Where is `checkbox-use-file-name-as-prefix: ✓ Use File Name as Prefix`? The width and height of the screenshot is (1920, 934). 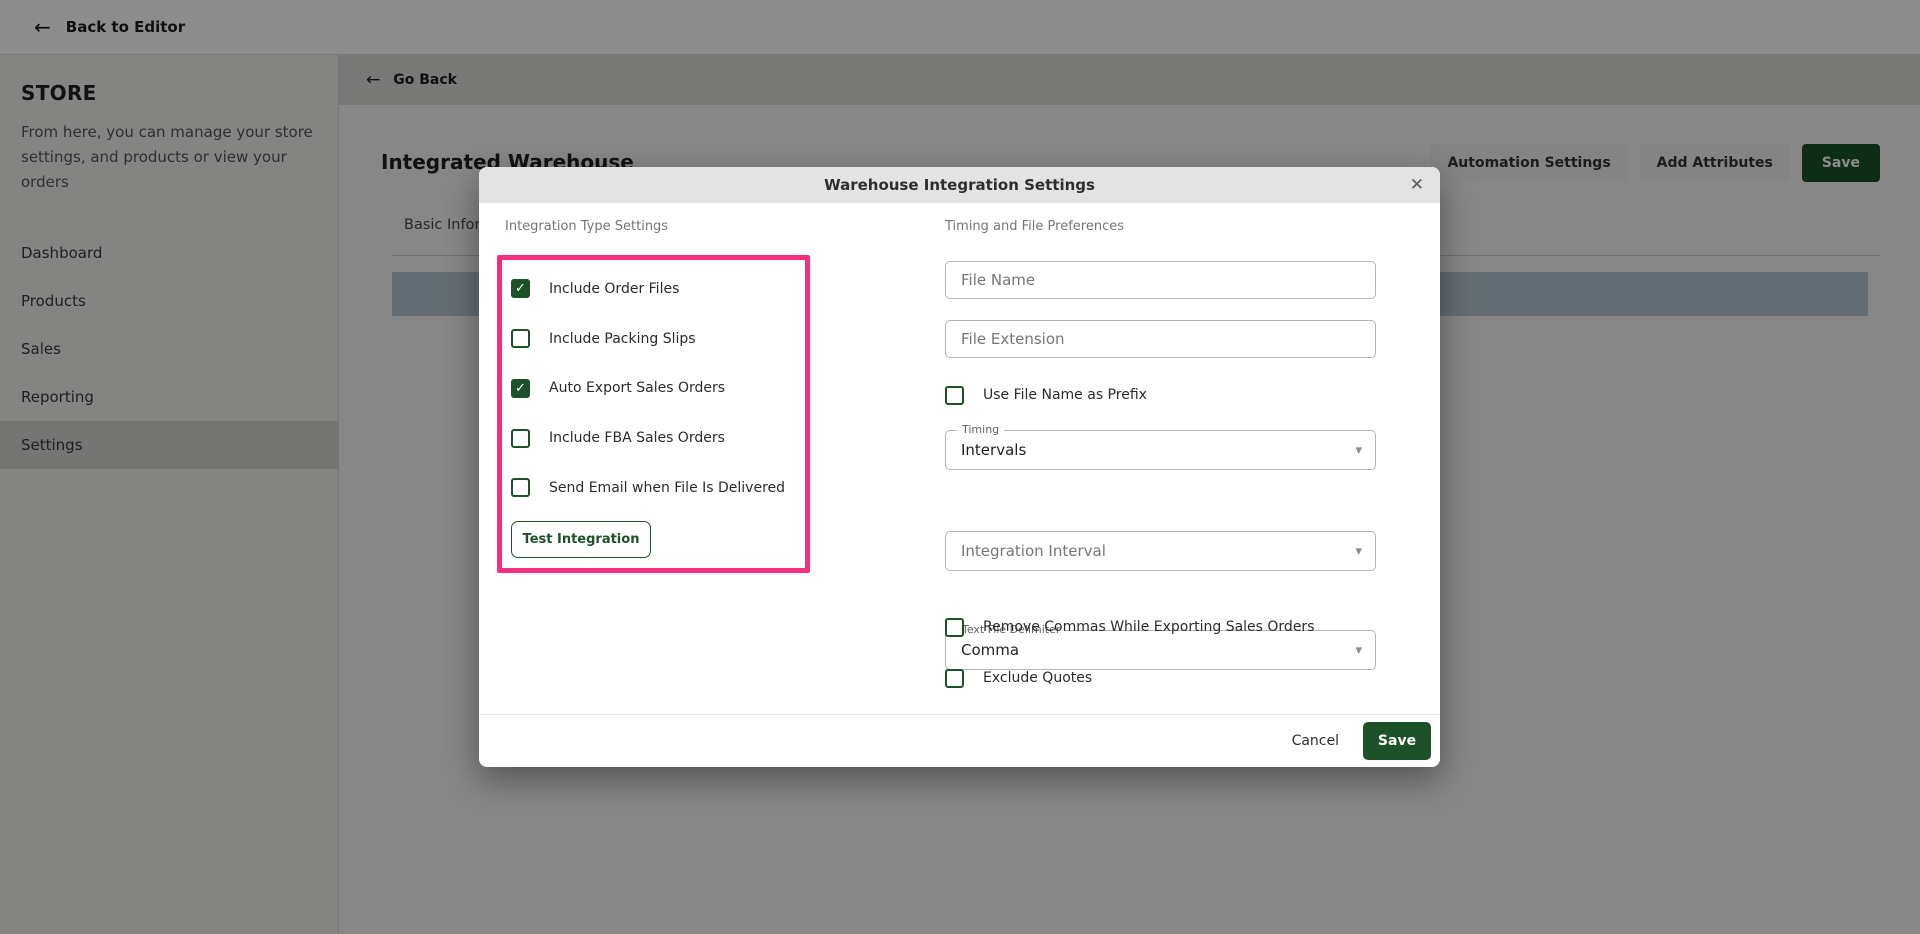
checkbox-use-file-name-as-prefix: ✓ Use File Name as Prefix is located at coordinates (1160, 395).